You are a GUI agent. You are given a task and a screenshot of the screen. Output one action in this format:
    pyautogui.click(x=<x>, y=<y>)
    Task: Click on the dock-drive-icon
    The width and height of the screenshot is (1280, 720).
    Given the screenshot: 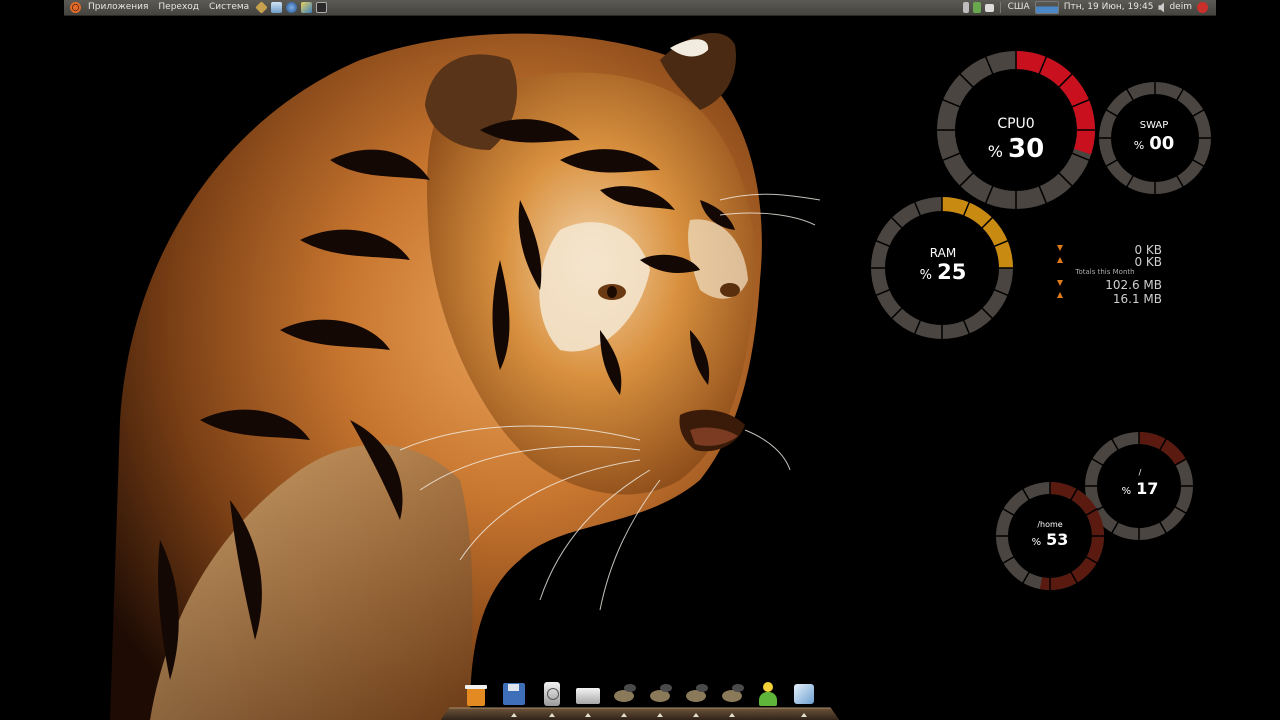 What is the action you would take?
    pyautogui.click(x=588, y=698)
    